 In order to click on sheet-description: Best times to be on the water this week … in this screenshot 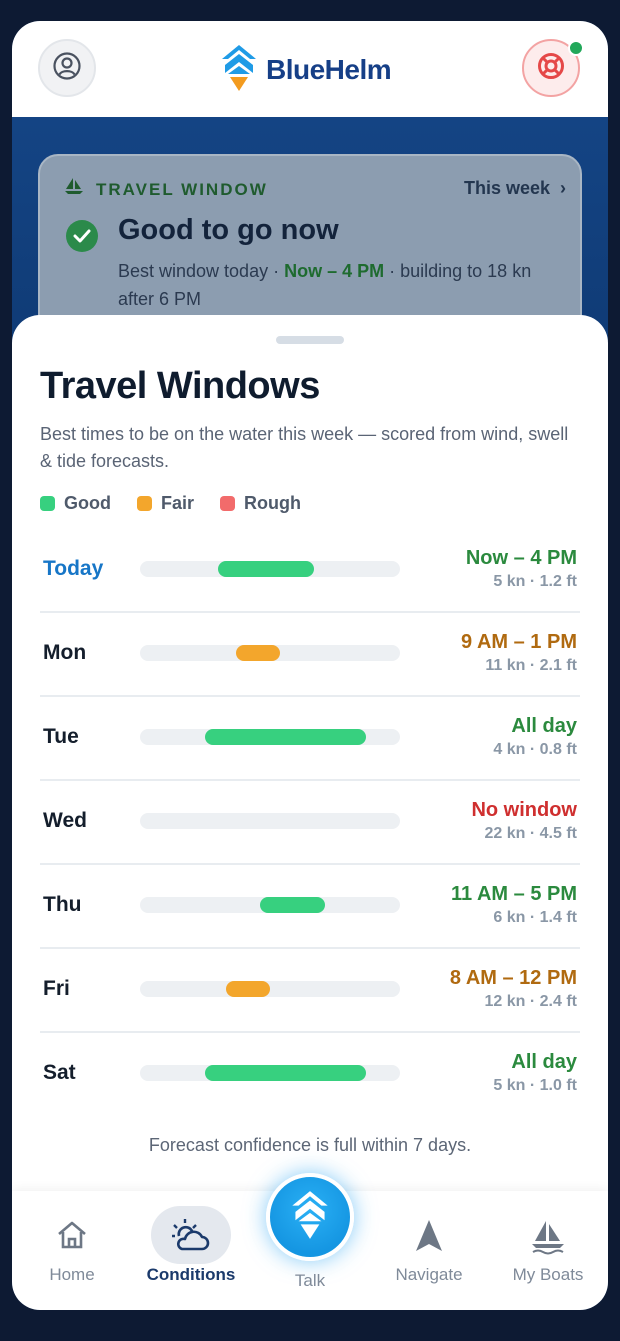, I will do `click(304, 447)`.